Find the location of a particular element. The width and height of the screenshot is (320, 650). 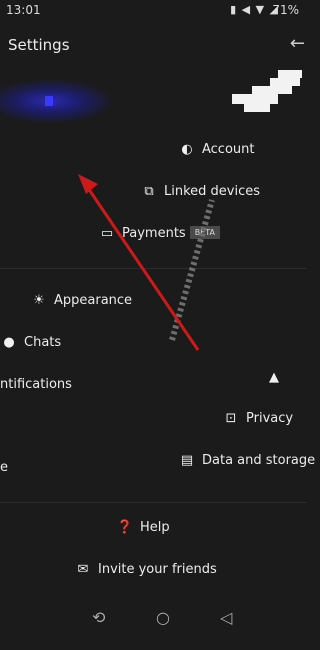

settings-item-invite: ✉ Invite your friends is located at coordinates (145, 569).